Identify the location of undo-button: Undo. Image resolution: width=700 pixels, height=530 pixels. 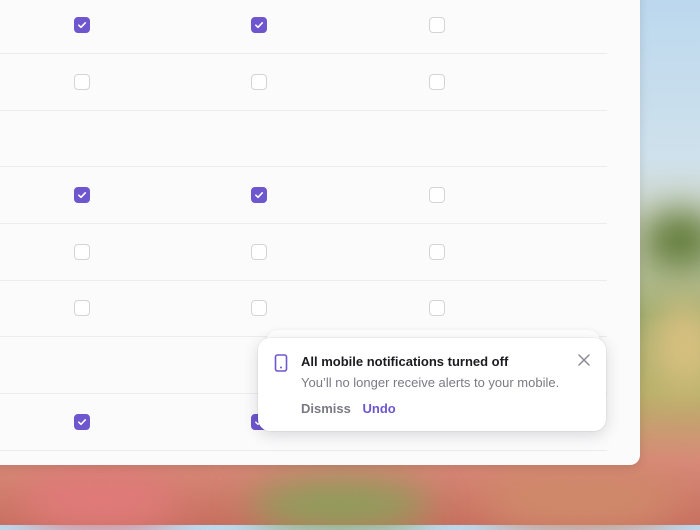
(379, 408).